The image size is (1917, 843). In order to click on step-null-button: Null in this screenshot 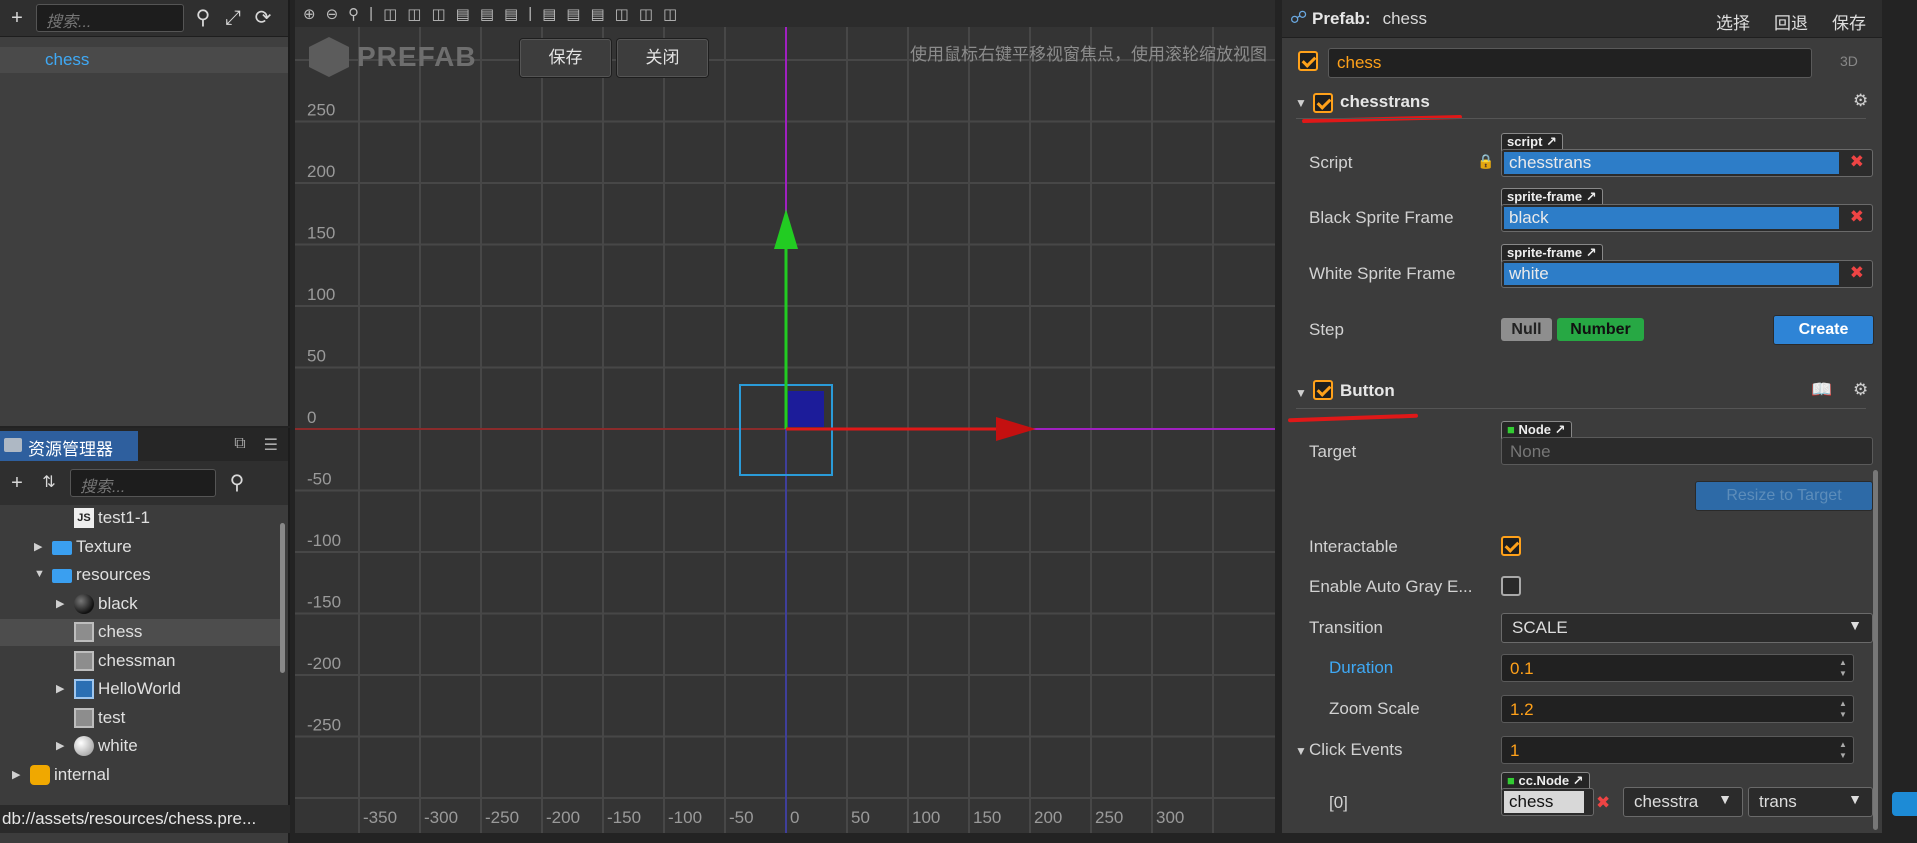, I will do `click(1526, 329)`.